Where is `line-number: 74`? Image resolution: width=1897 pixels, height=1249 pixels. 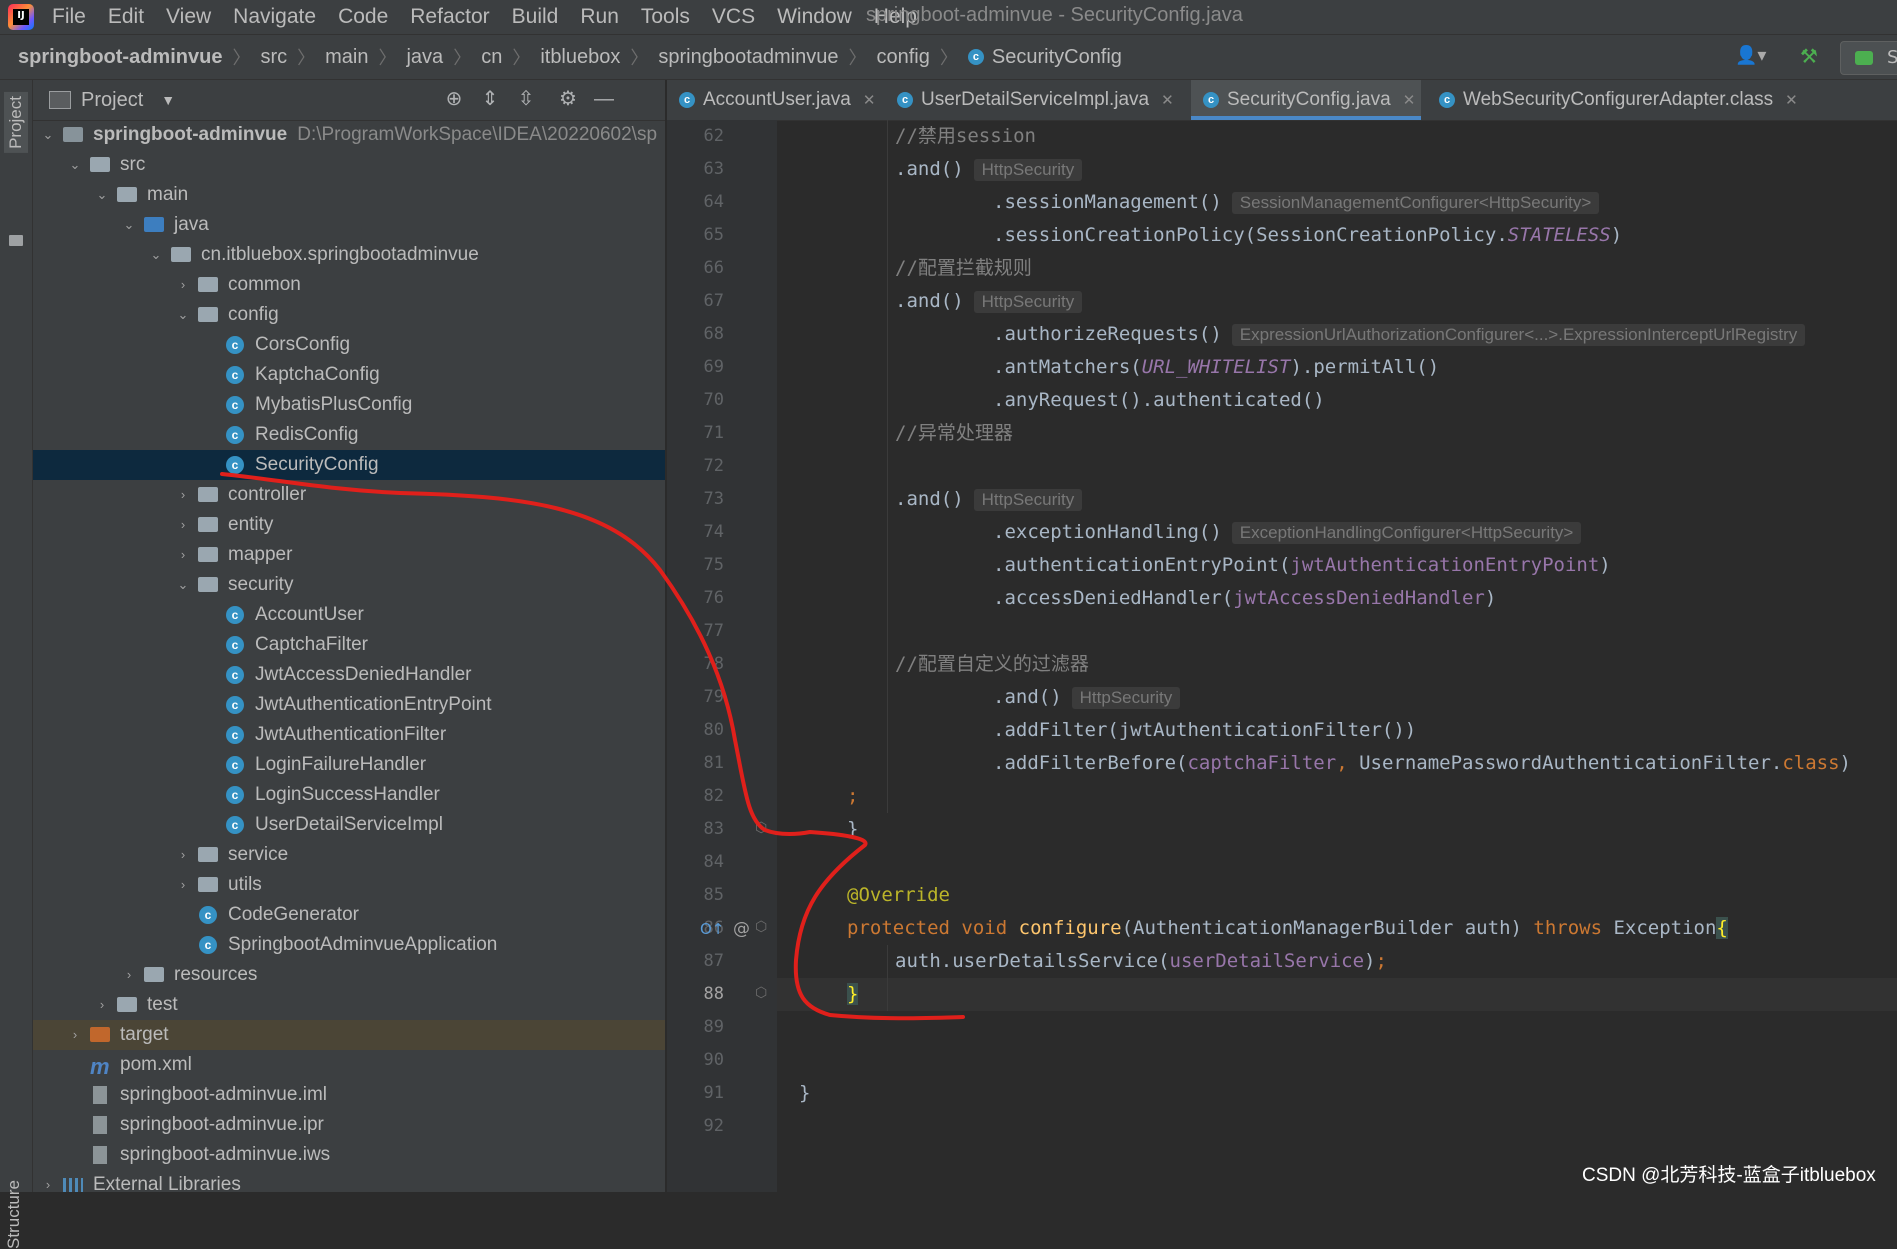 line-number: 74 is located at coordinates (695, 532).